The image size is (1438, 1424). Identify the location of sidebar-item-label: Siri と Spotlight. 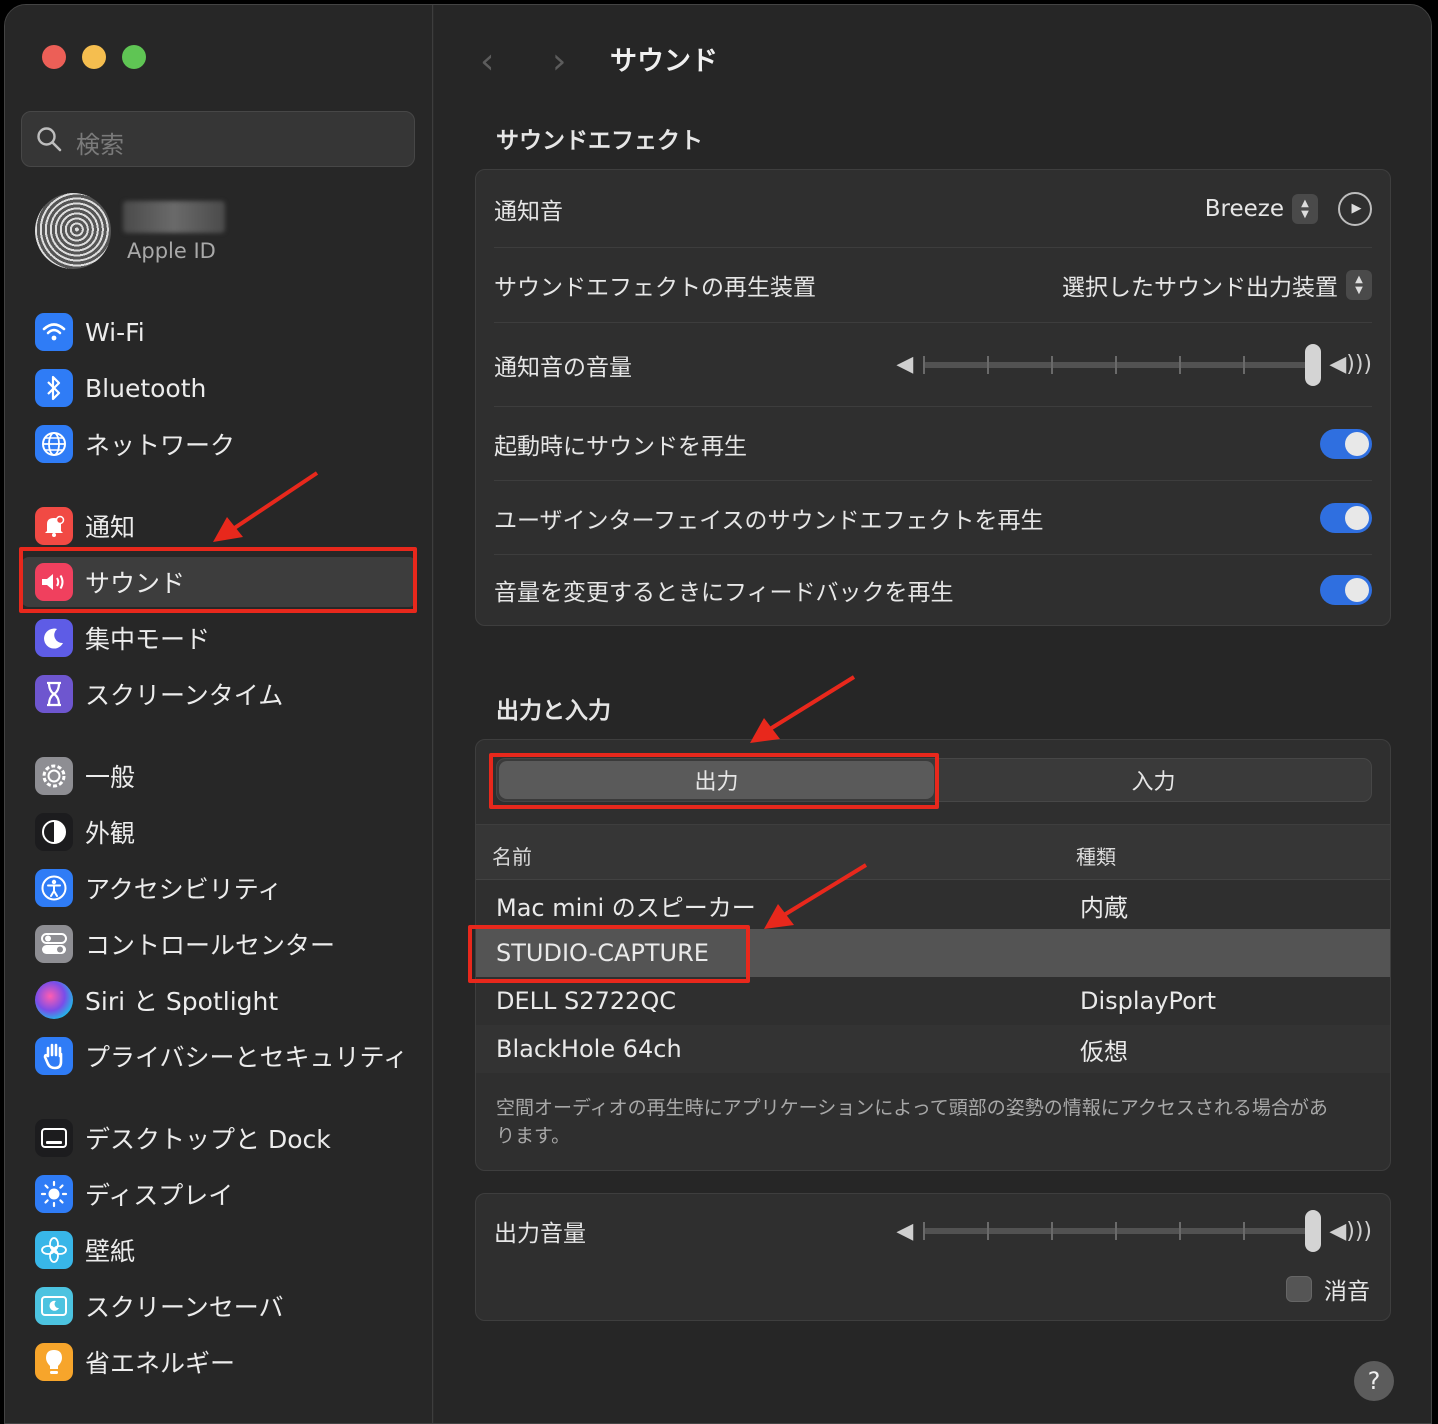
(182, 1001).